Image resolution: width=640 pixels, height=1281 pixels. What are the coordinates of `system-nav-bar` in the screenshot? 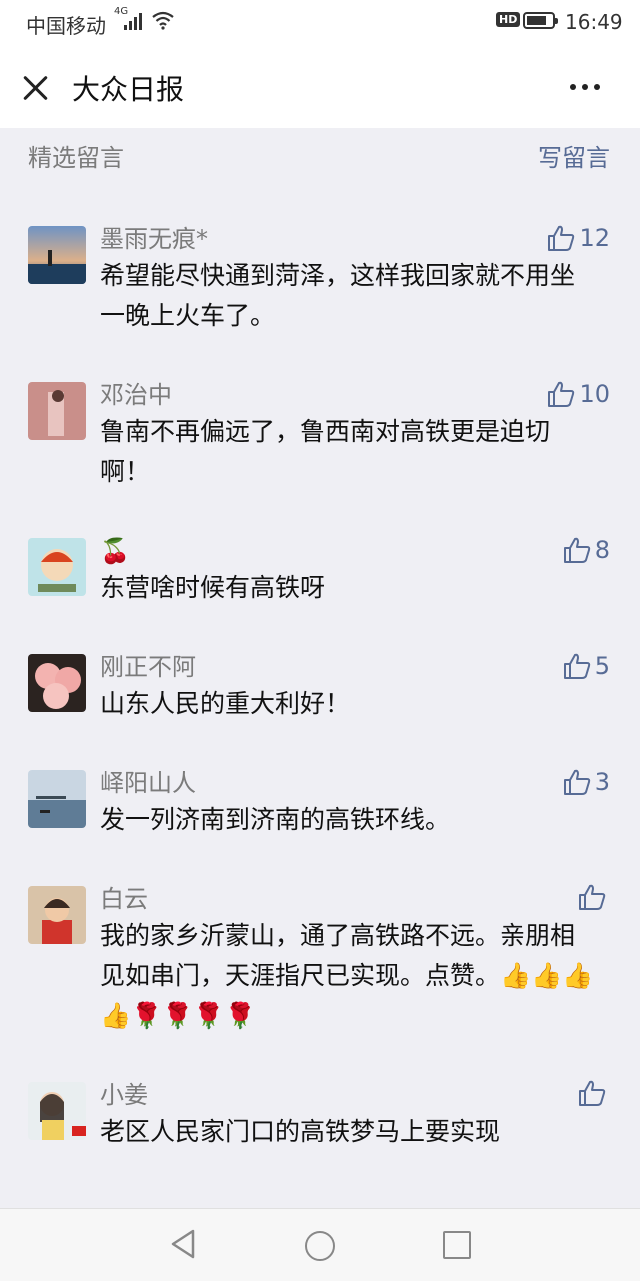 It's located at (320, 1244).